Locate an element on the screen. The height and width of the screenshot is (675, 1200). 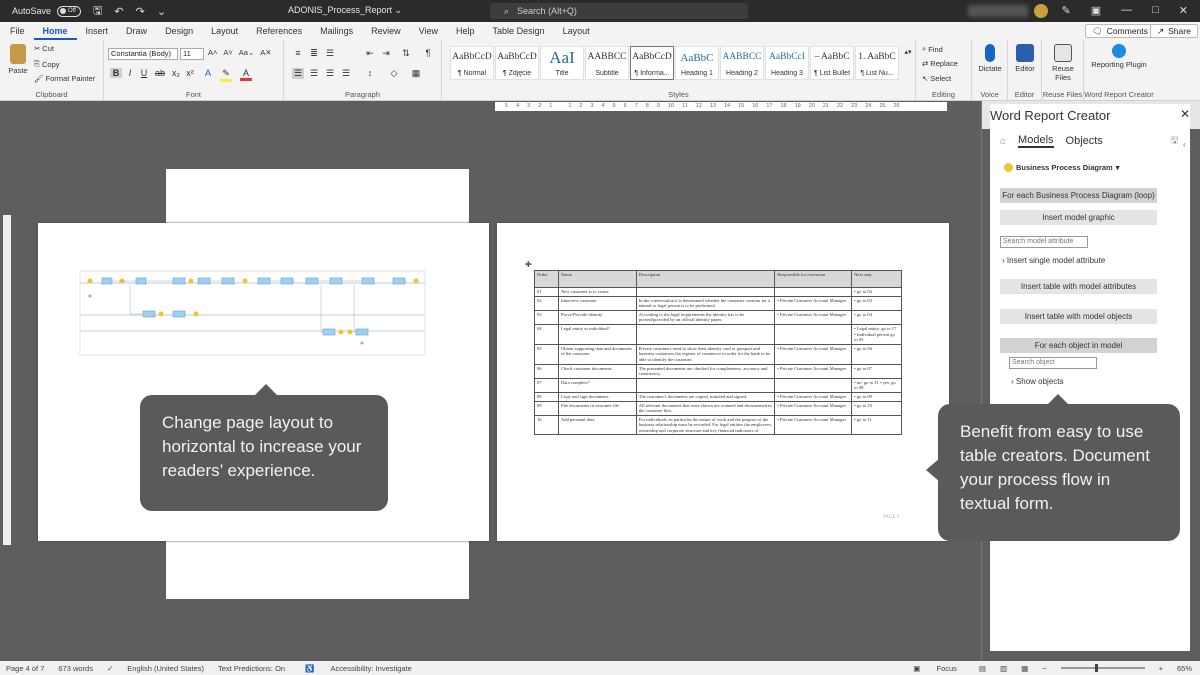
for-each-object-button: For each object in model is located at coordinates (1078, 345).